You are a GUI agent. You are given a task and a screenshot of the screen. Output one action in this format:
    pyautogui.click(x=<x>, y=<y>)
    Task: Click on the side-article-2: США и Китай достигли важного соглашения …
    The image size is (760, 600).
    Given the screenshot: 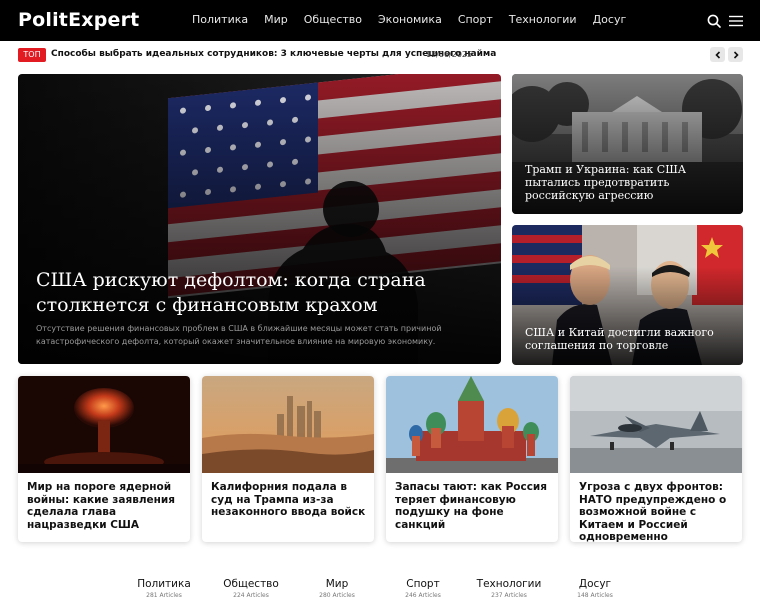 What is the action you would take?
    pyautogui.click(x=627, y=295)
    